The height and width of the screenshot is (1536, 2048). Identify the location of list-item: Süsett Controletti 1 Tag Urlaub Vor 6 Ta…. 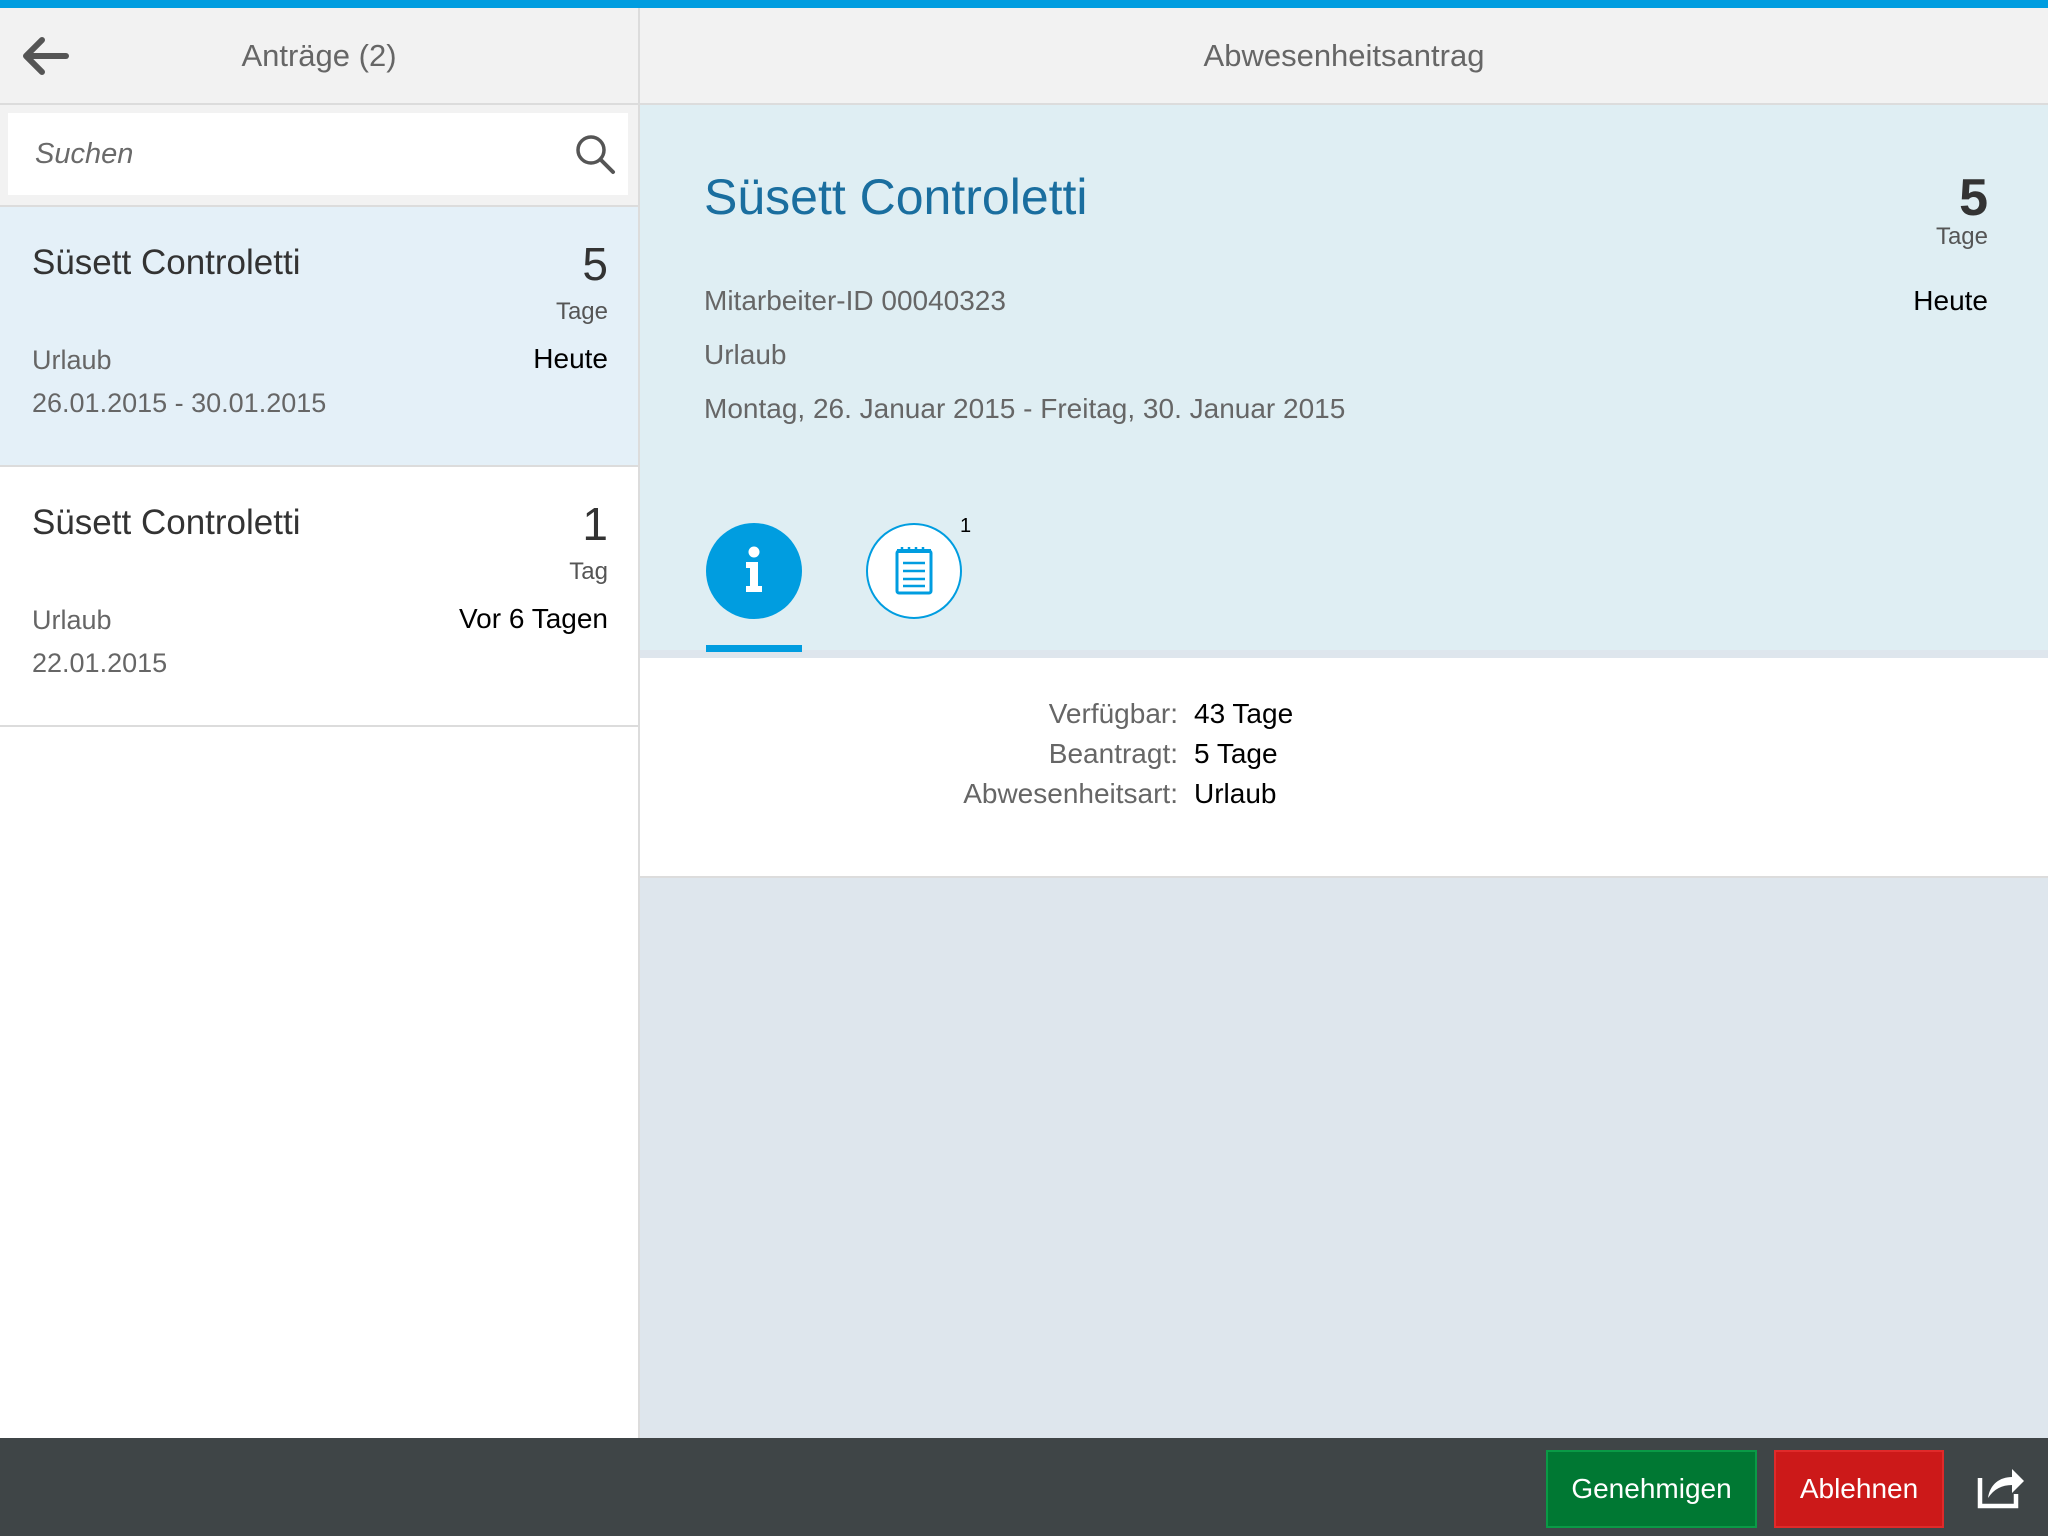
(319, 597).